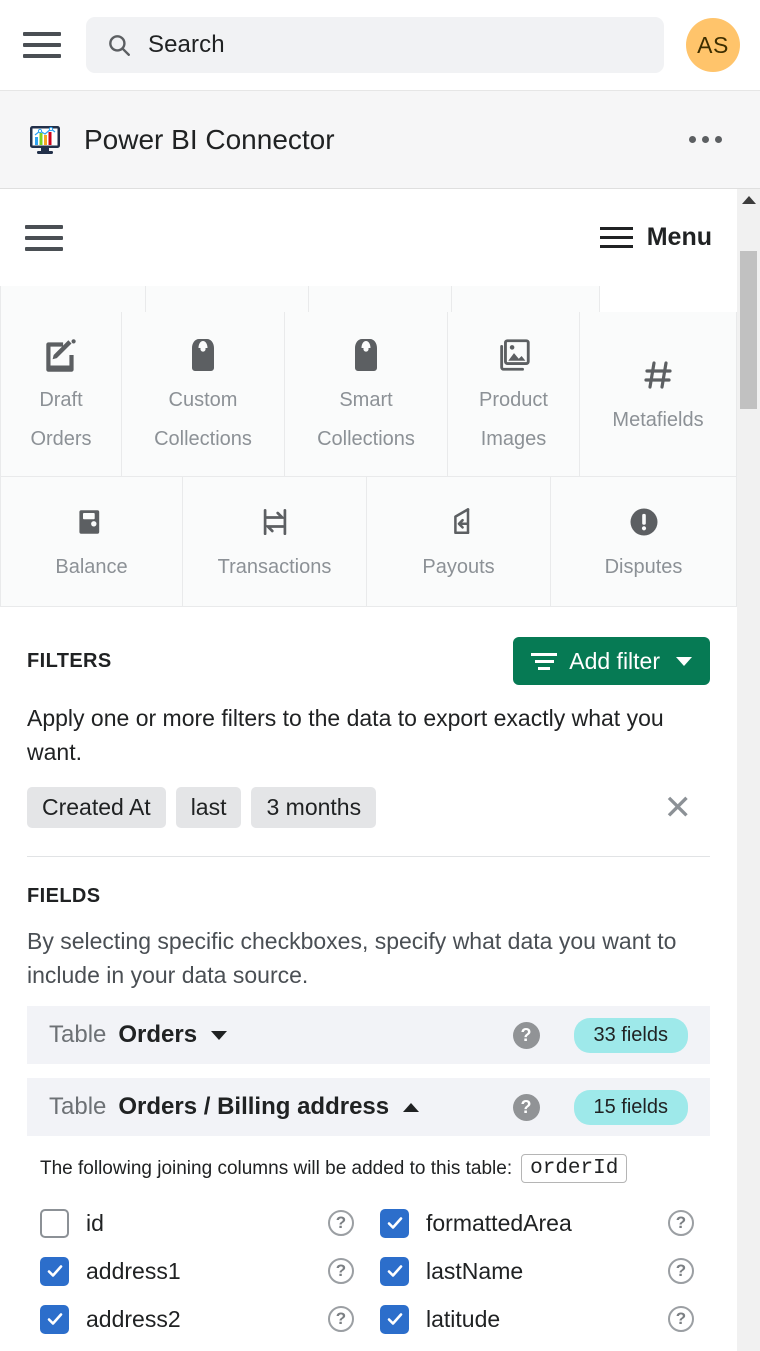  Describe the element at coordinates (687, 808) in the screenshot. I see `close-icon: ✕` at that location.